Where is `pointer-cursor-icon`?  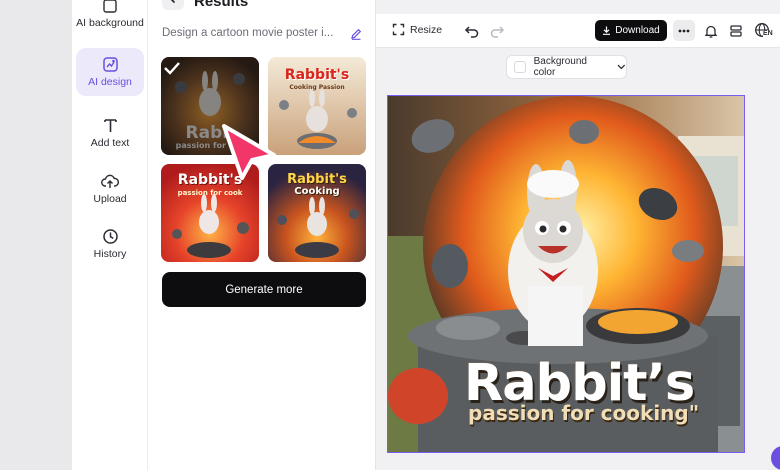 pointer-cursor-icon is located at coordinates (249, 152).